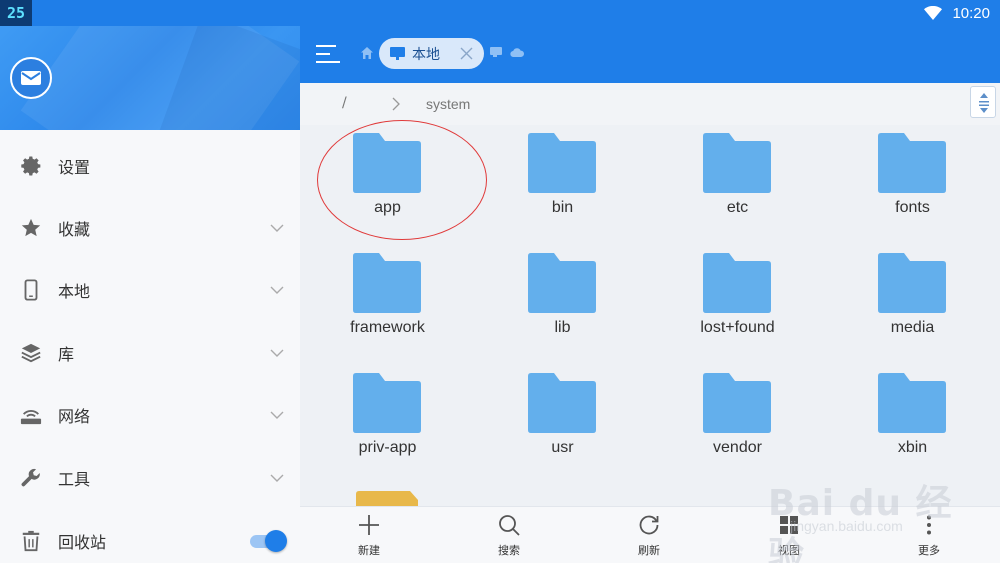 This screenshot has height=563, width=1000. I want to click on book-icon, so click(397, 53).